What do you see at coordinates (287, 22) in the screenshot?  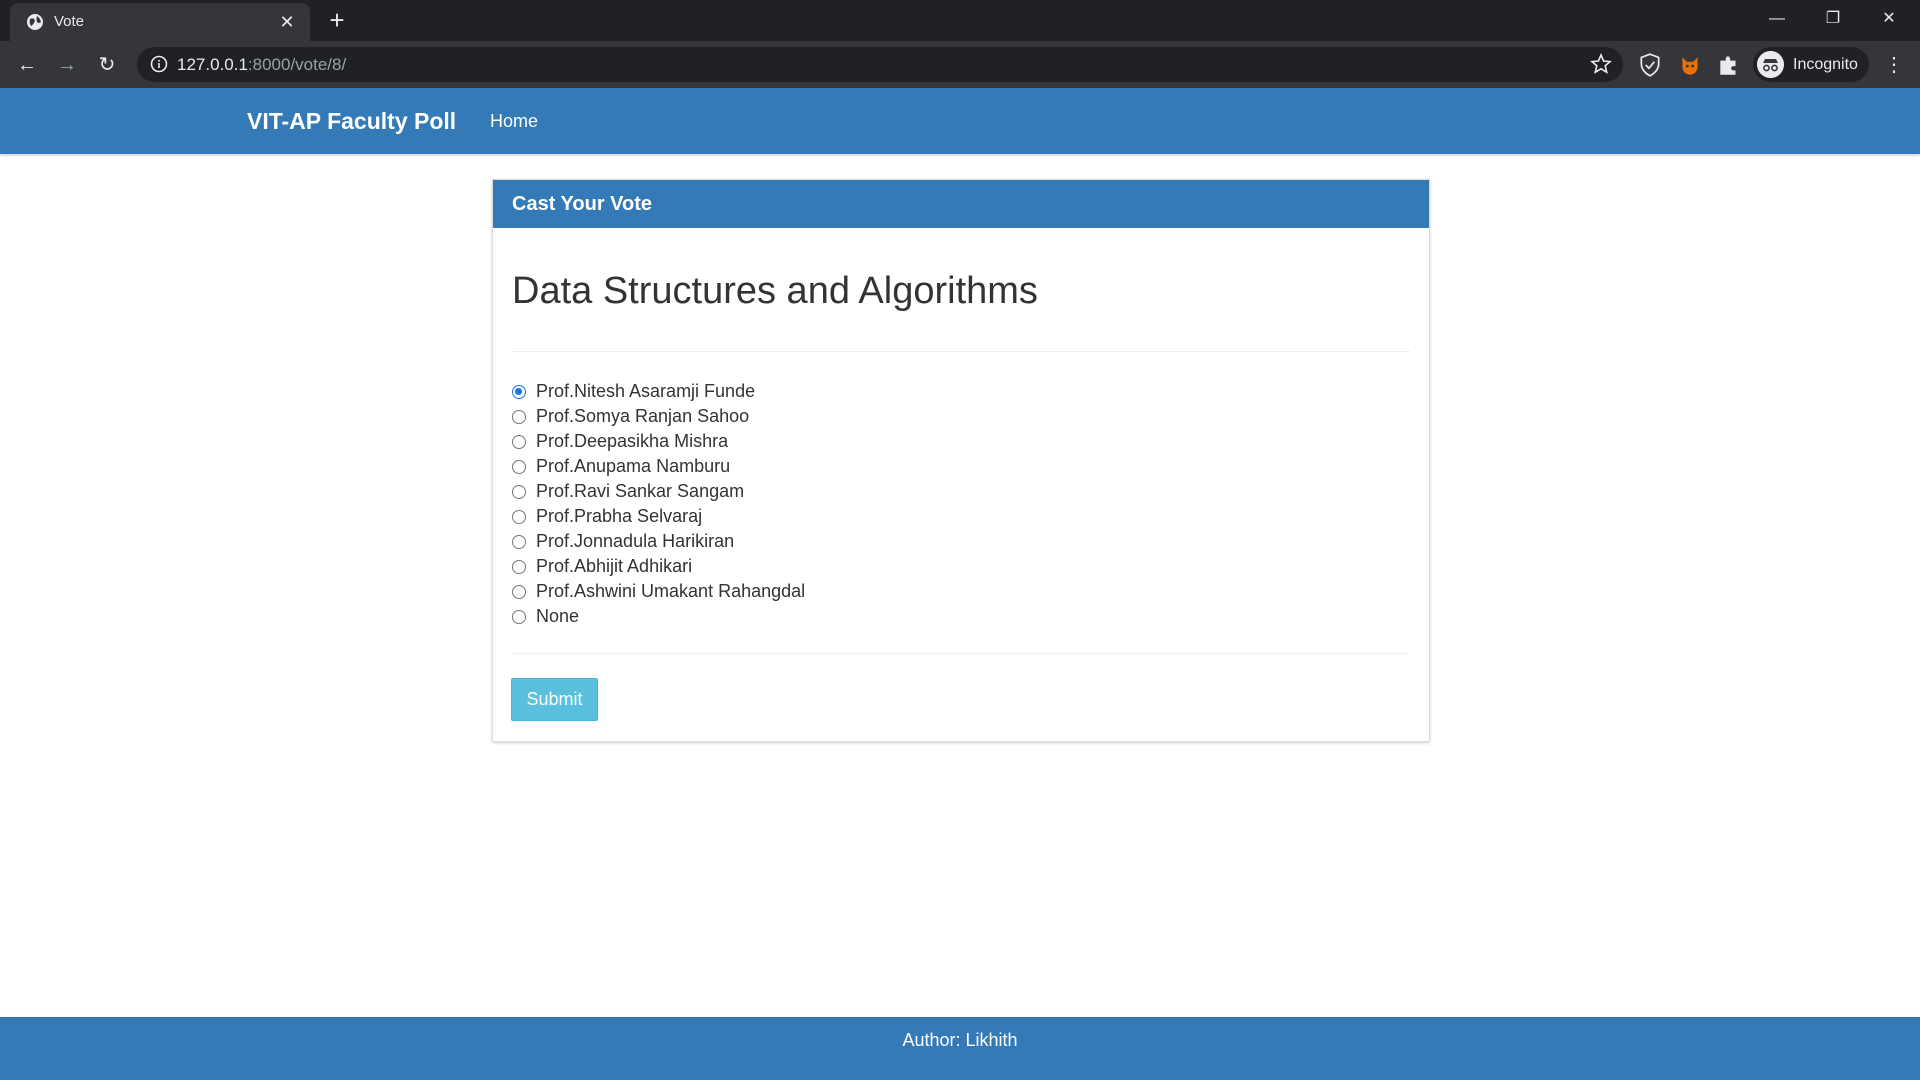 I see `close-tab-icon: ✕` at bounding box center [287, 22].